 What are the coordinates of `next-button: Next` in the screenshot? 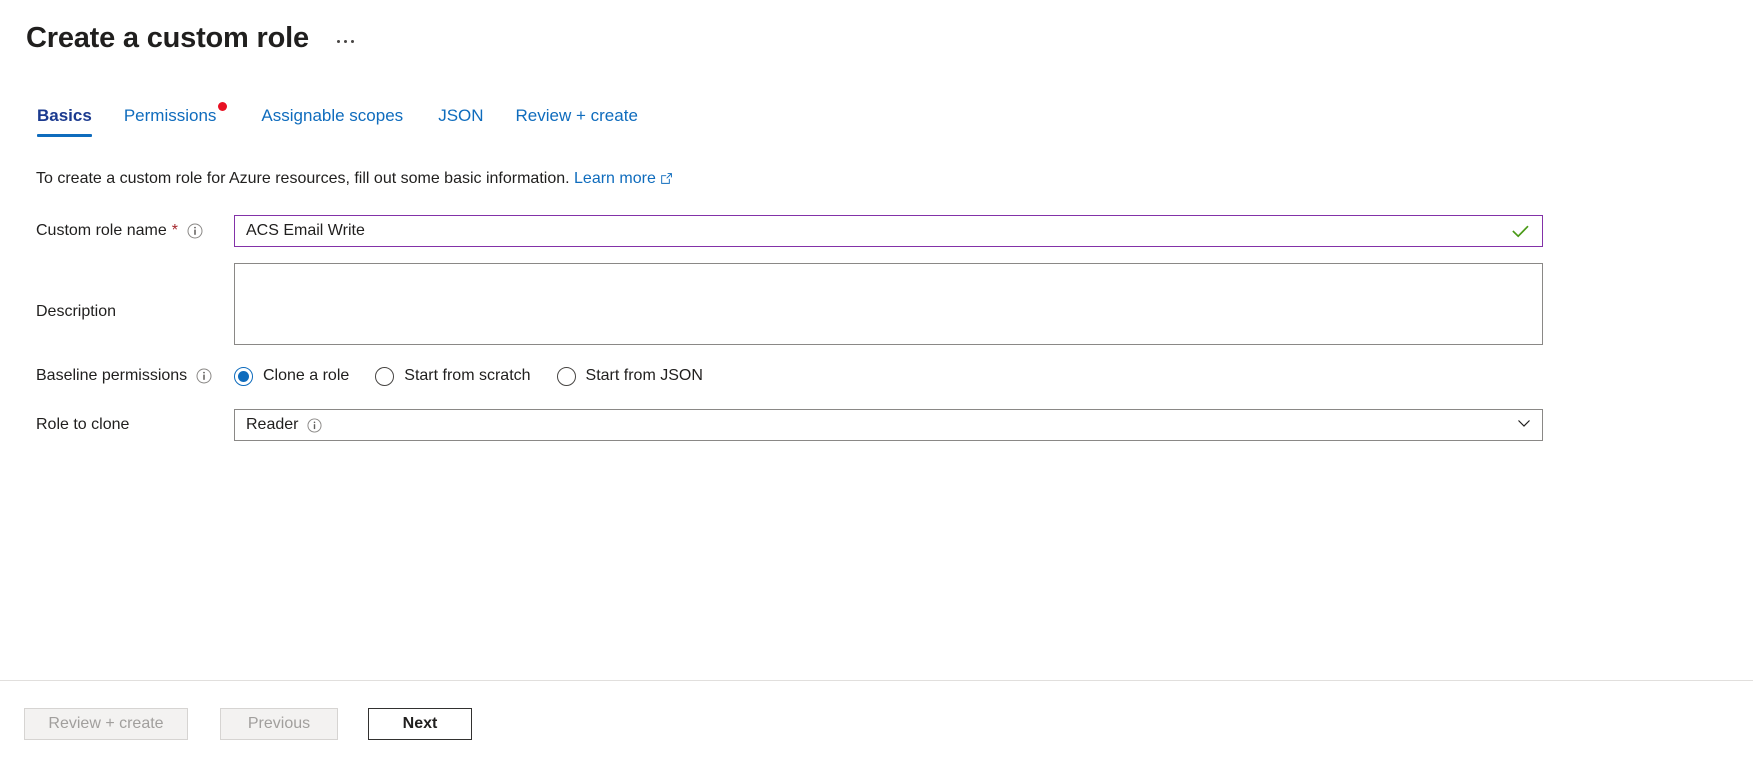 It's located at (420, 724).